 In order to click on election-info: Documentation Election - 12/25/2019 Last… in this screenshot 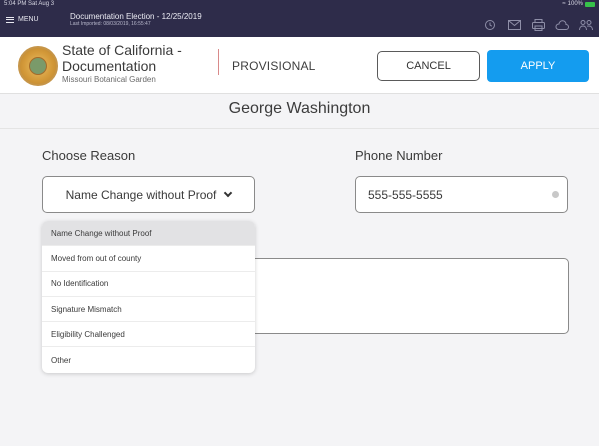, I will do `click(136, 19)`.